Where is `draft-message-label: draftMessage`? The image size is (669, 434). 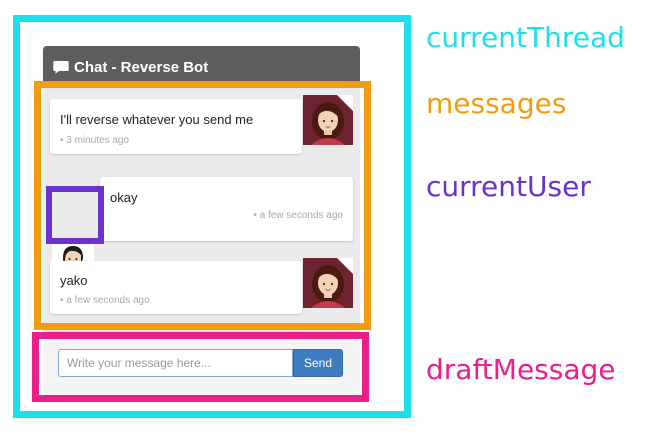
draft-message-label: draftMessage is located at coordinates (521, 369).